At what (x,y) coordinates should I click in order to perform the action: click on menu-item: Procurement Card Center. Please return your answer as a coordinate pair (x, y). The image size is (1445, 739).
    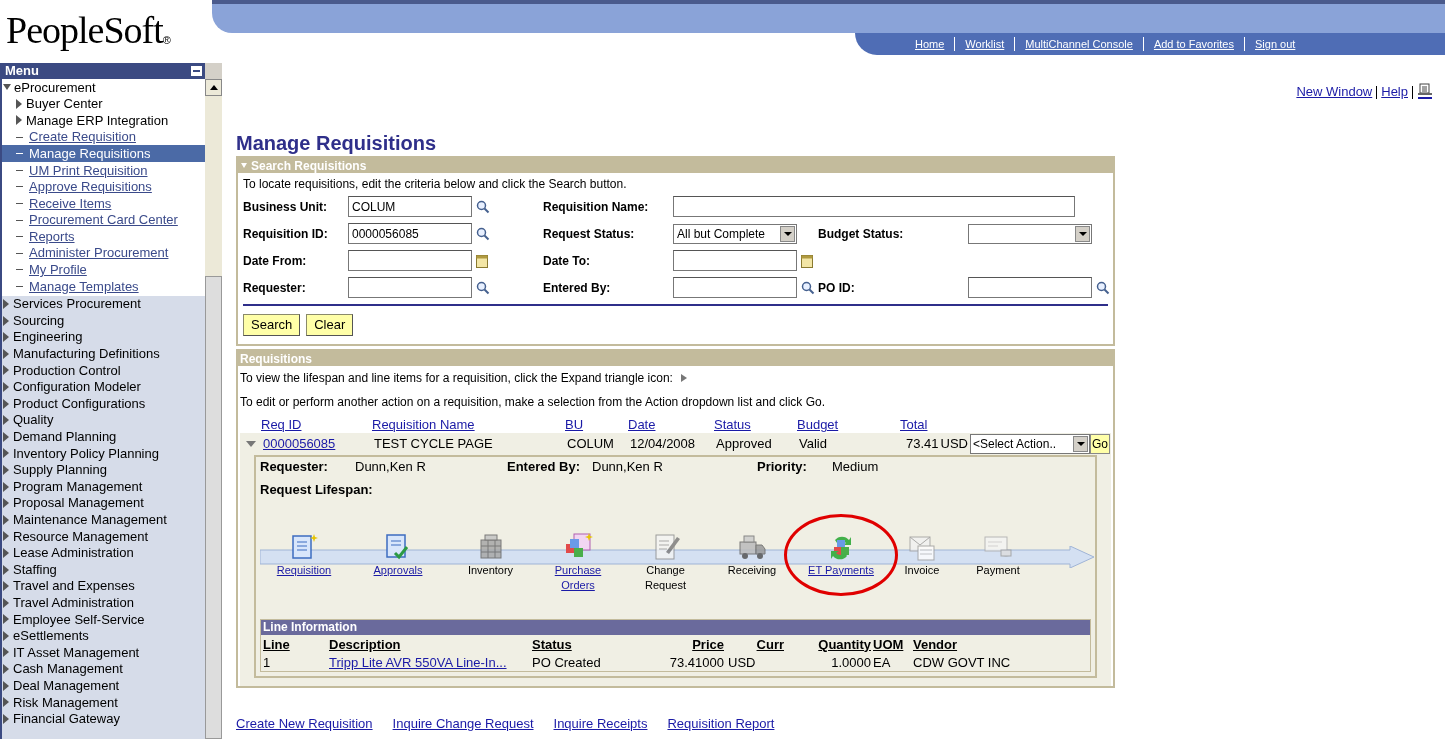
    Looking at the image, I should click on (103, 220).